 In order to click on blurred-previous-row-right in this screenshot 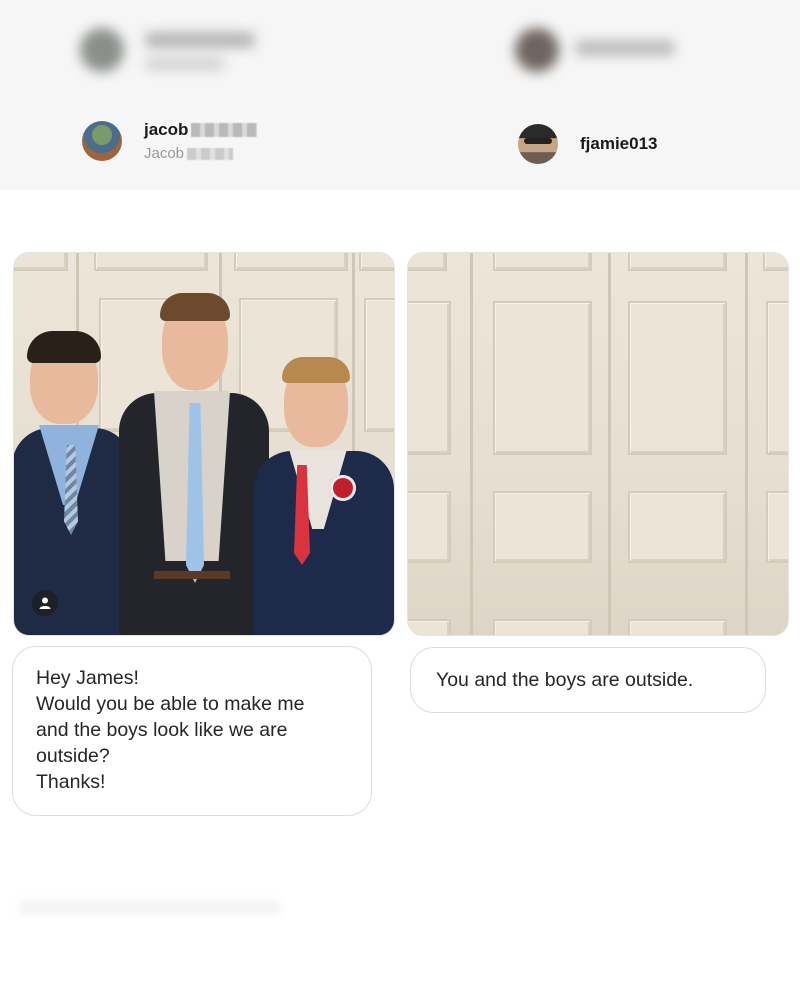, I will do `click(605, 52)`.